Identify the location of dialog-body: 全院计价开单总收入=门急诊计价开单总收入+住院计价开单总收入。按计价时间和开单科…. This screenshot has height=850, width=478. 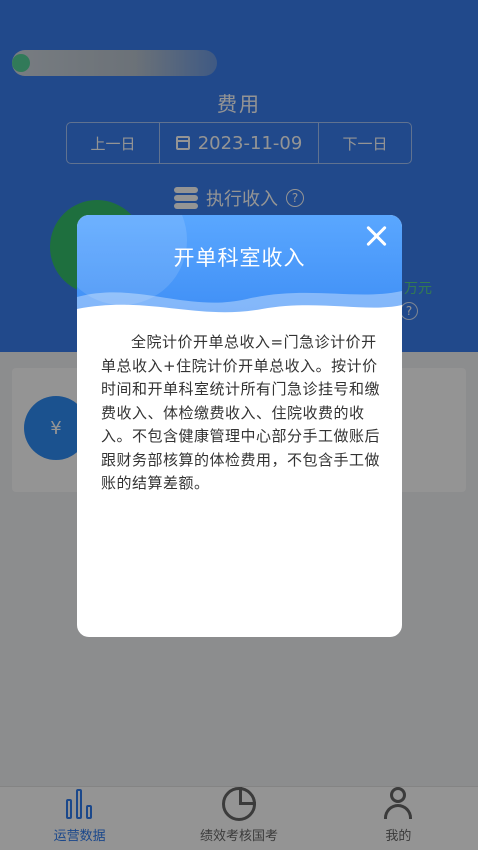
(241, 412).